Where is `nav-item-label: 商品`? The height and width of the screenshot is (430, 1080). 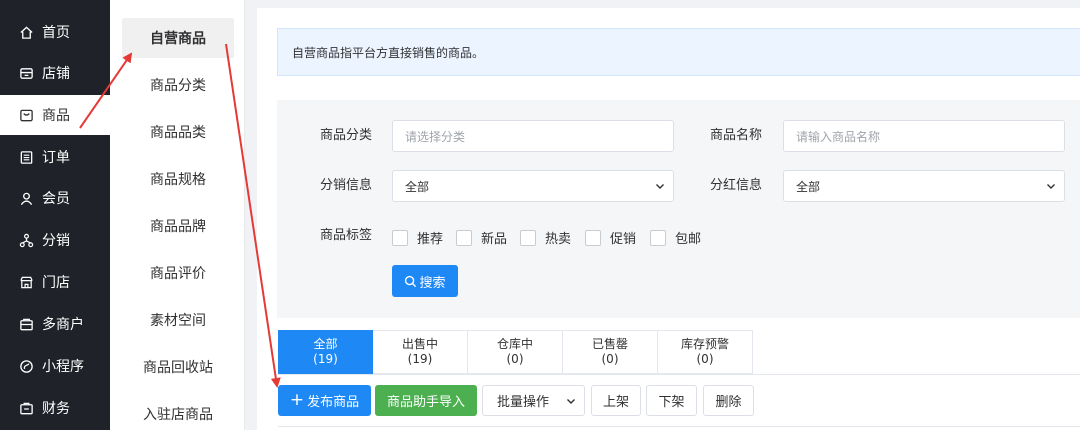
nav-item-label: 商品 is located at coordinates (56, 116).